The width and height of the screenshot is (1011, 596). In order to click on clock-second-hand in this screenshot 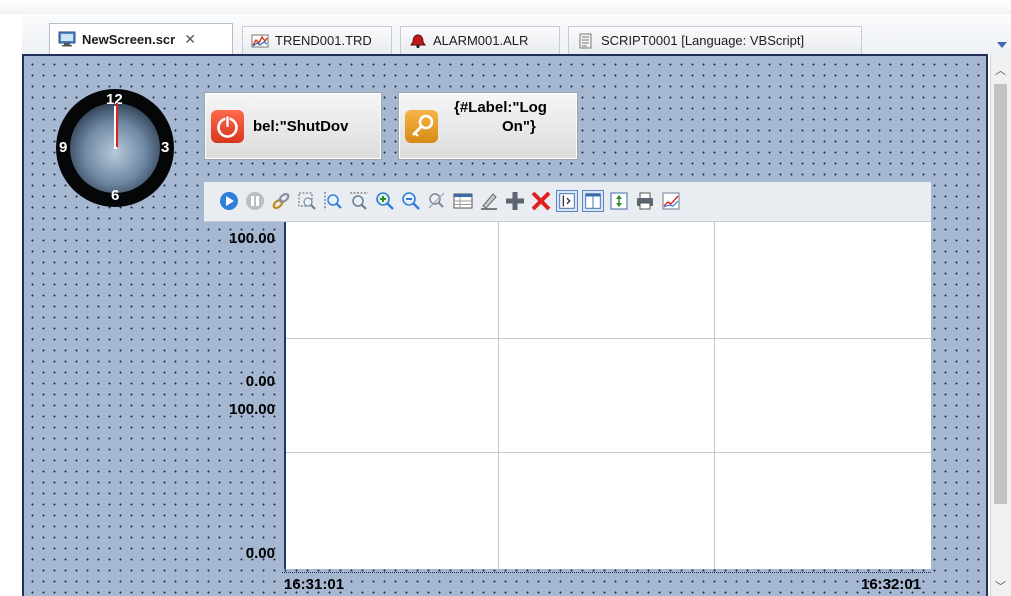, I will do `click(117, 125)`.